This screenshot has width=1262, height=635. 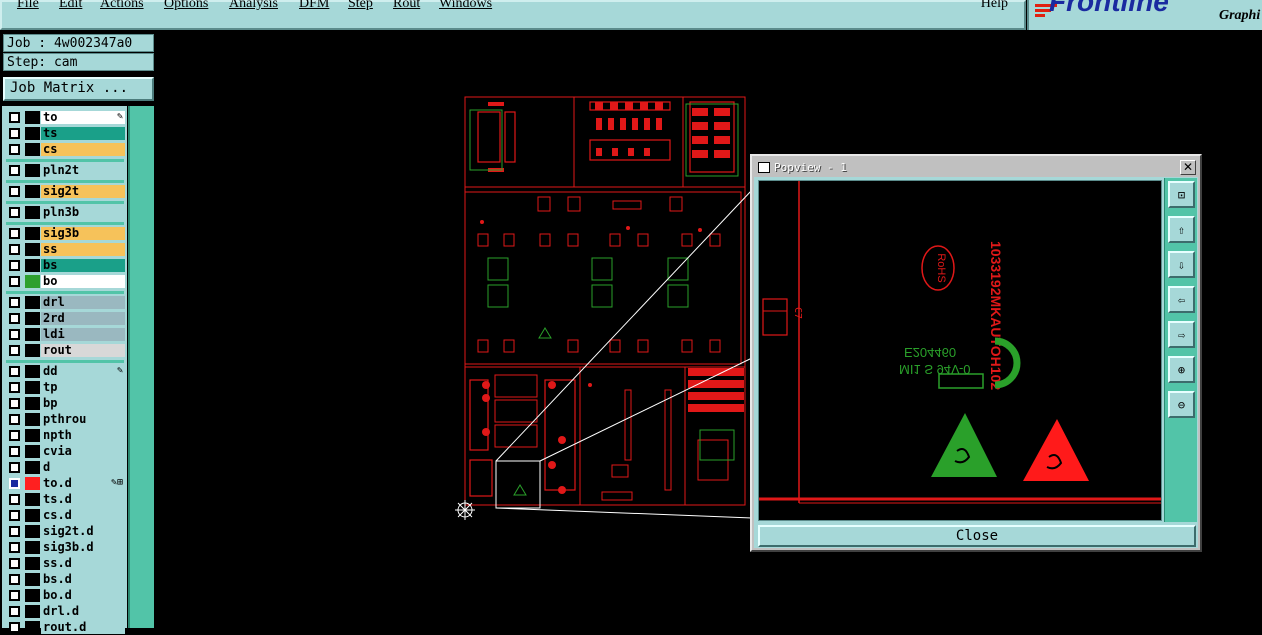 I want to click on layer-row: ts.d, so click(x=64, y=499).